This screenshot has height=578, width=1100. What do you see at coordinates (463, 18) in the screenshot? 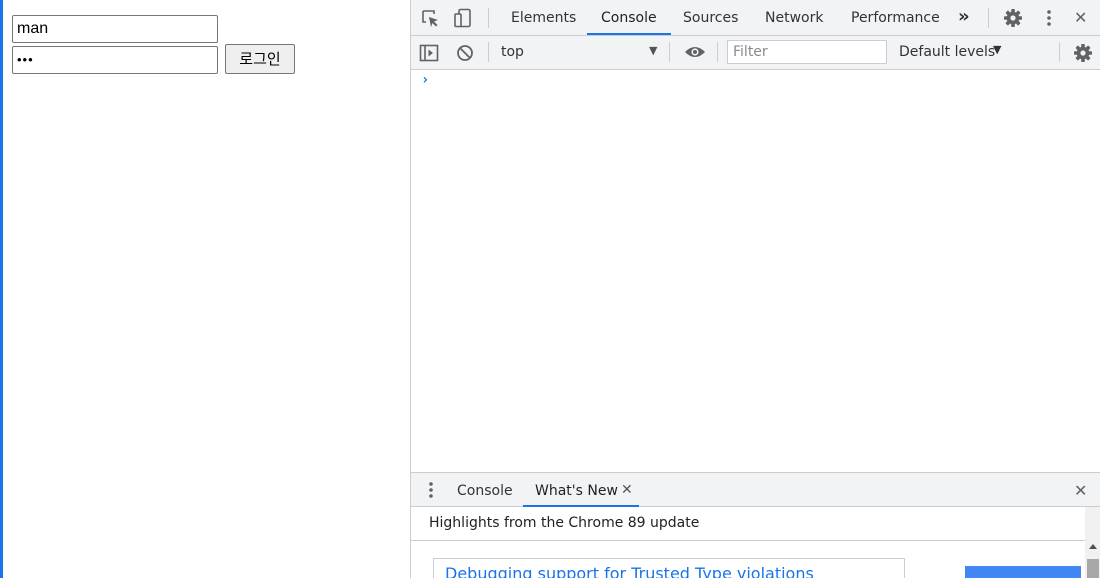
I see `device-toolbar-icon` at bounding box center [463, 18].